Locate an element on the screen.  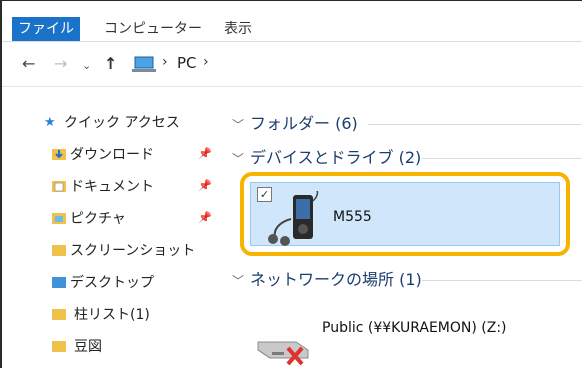
device-item: ✓ M555 is located at coordinates (405, 214).